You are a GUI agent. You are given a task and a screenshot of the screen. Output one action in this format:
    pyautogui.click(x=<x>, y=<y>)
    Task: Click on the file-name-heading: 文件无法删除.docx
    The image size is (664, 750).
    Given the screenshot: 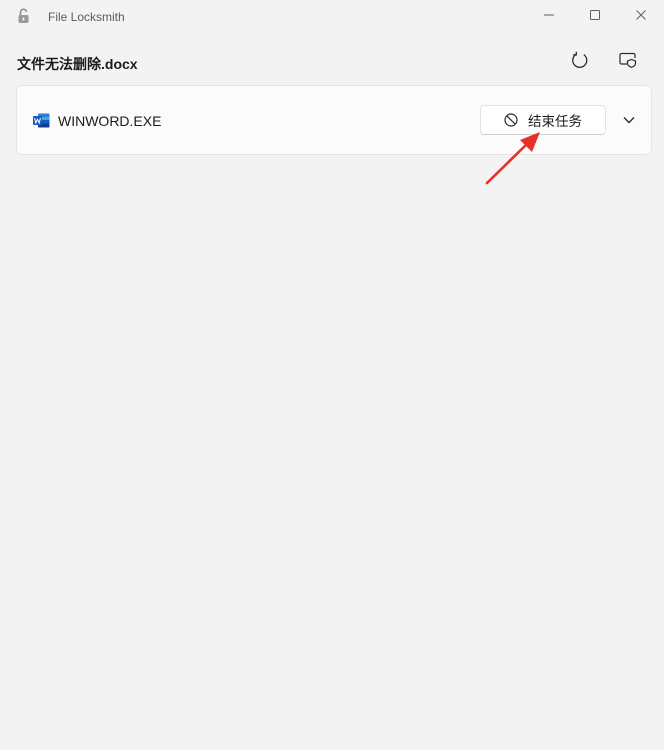 What is the action you would take?
    pyautogui.click(x=77, y=64)
    